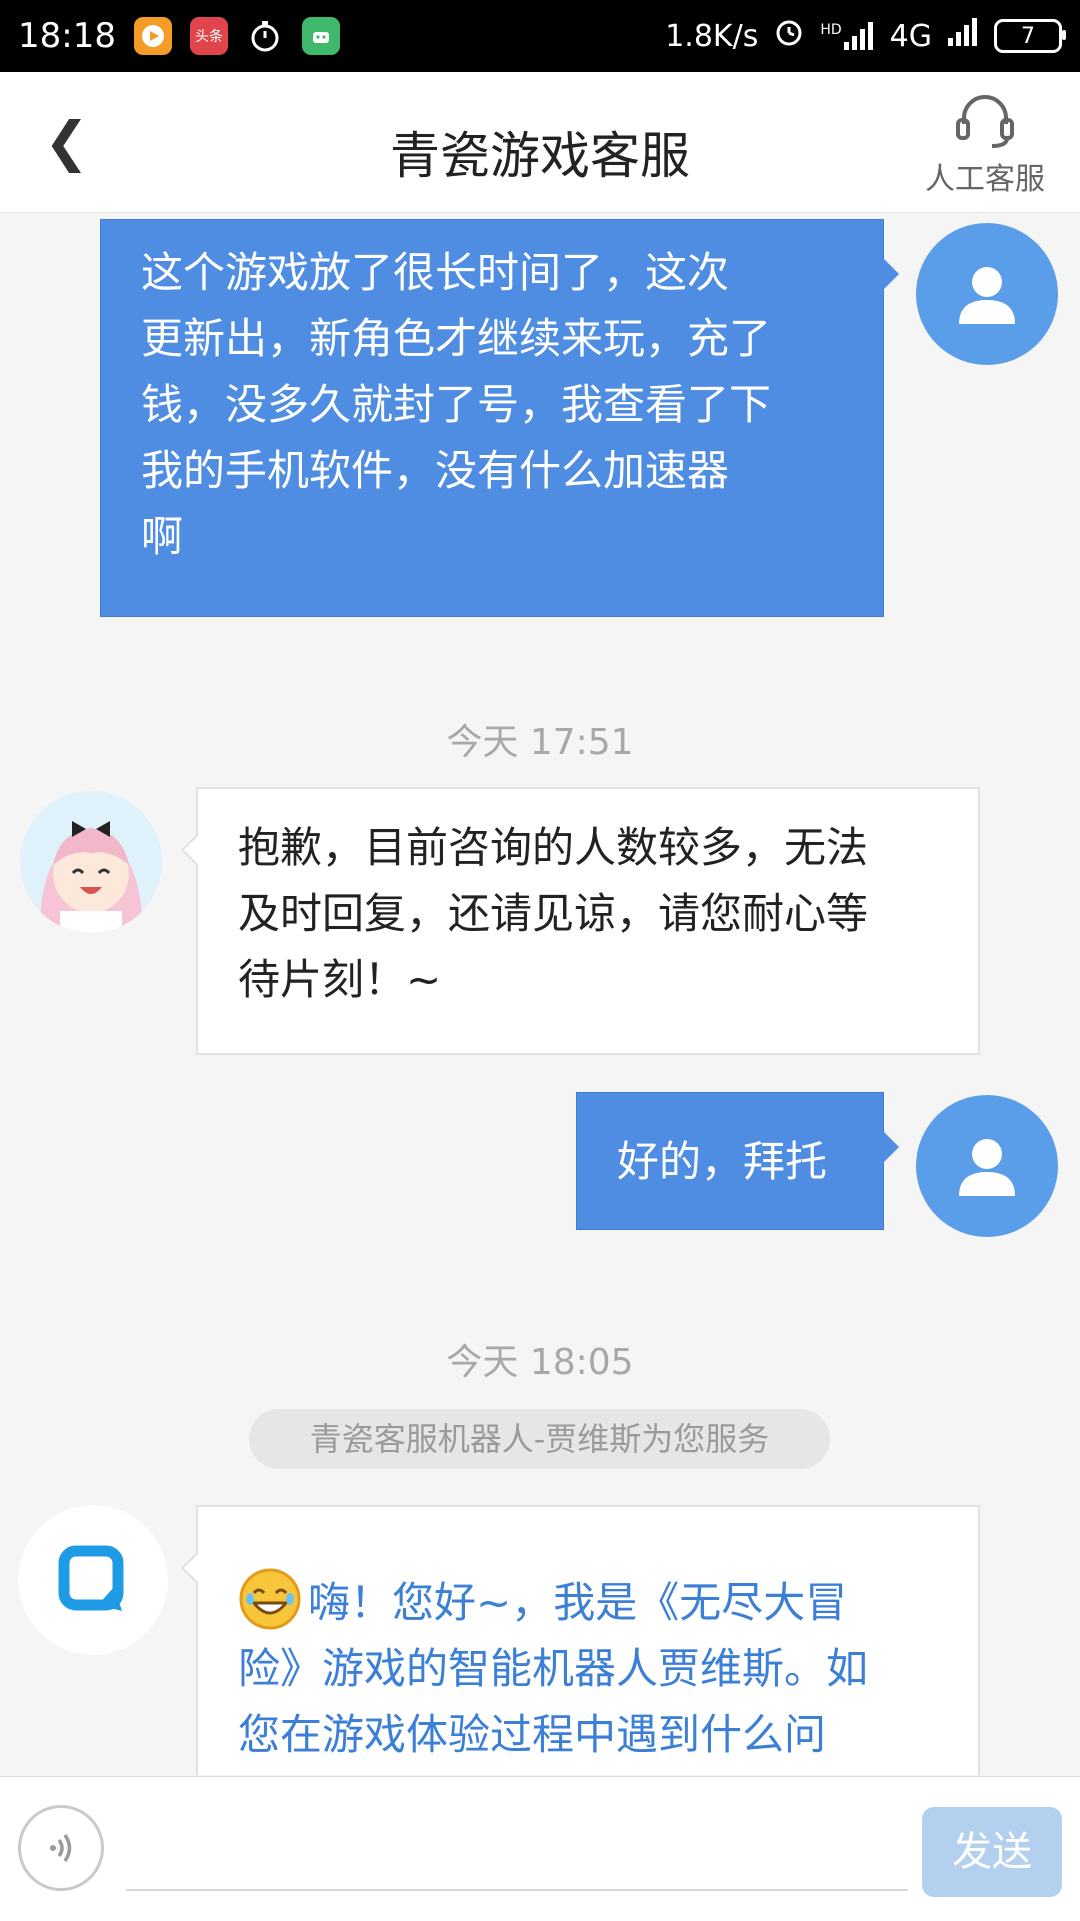 The image size is (1080, 1921). I want to click on bot-message-first-line: 嗨！您好~，我是《无尽大冒, so click(588, 1601).